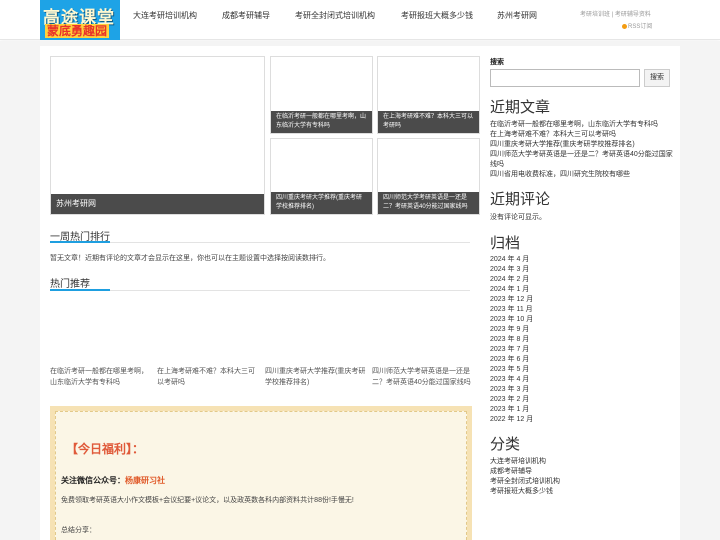 This screenshot has height=540, width=720. What do you see at coordinates (423, 377) in the screenshot?
I see `hot-item: 四川师范大学考研英语是一还是二？考研英语40分能过国家线吗` at bounding box center [423, 377].